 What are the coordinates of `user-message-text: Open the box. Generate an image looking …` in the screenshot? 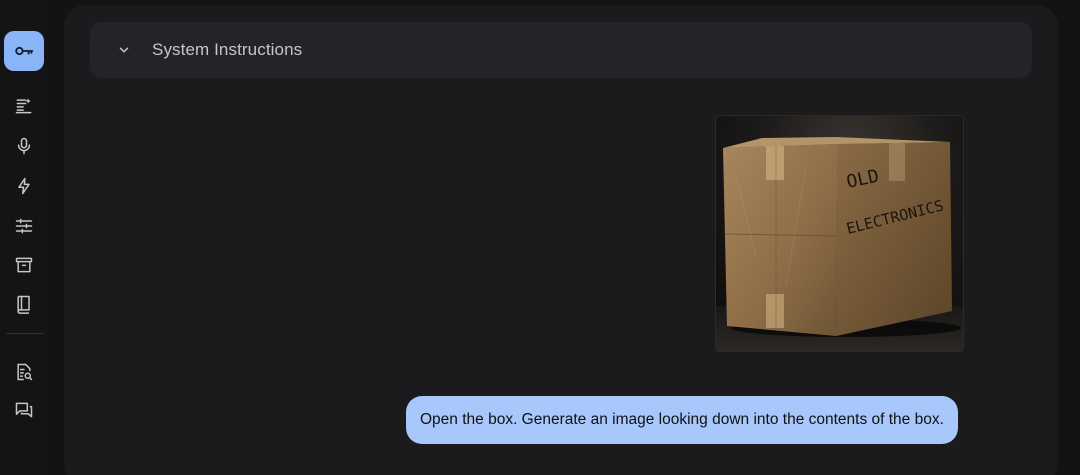 It's located at (682, 419).